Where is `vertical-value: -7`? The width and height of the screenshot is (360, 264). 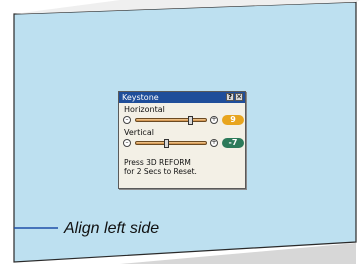 vertical-value: -7 is located at coordinates (233, 143).